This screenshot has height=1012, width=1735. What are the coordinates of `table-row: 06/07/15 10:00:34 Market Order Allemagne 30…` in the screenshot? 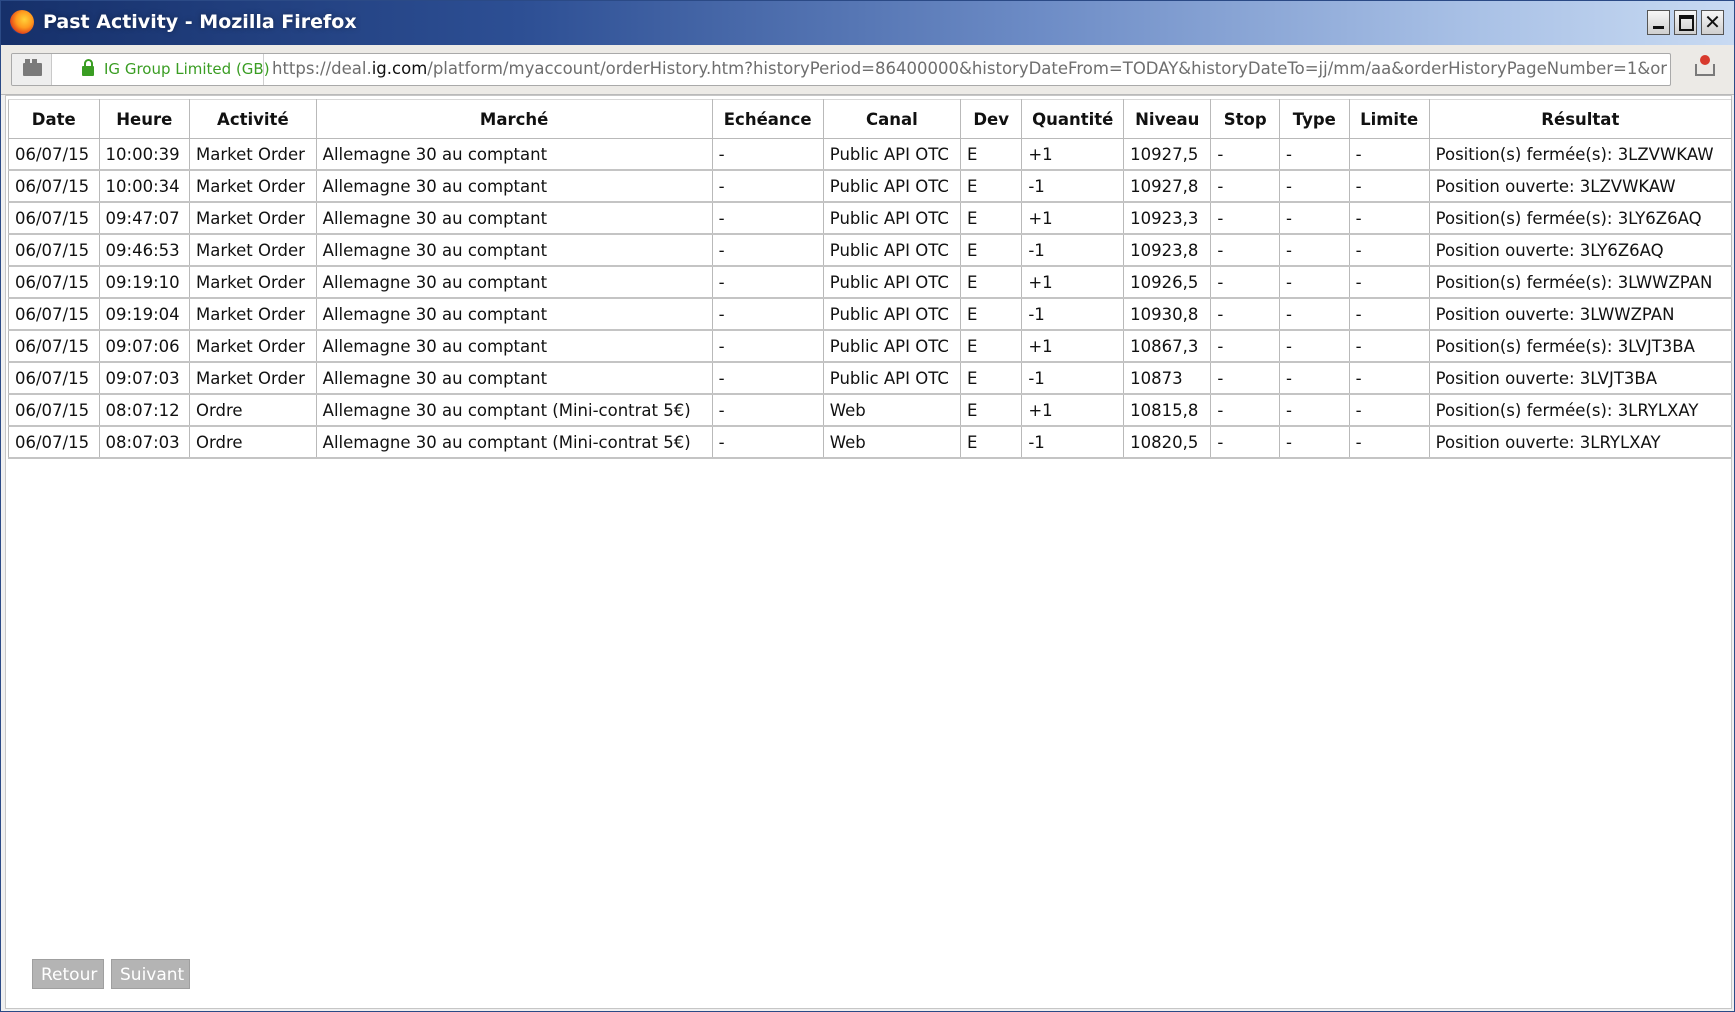 It's located at (870, 186).